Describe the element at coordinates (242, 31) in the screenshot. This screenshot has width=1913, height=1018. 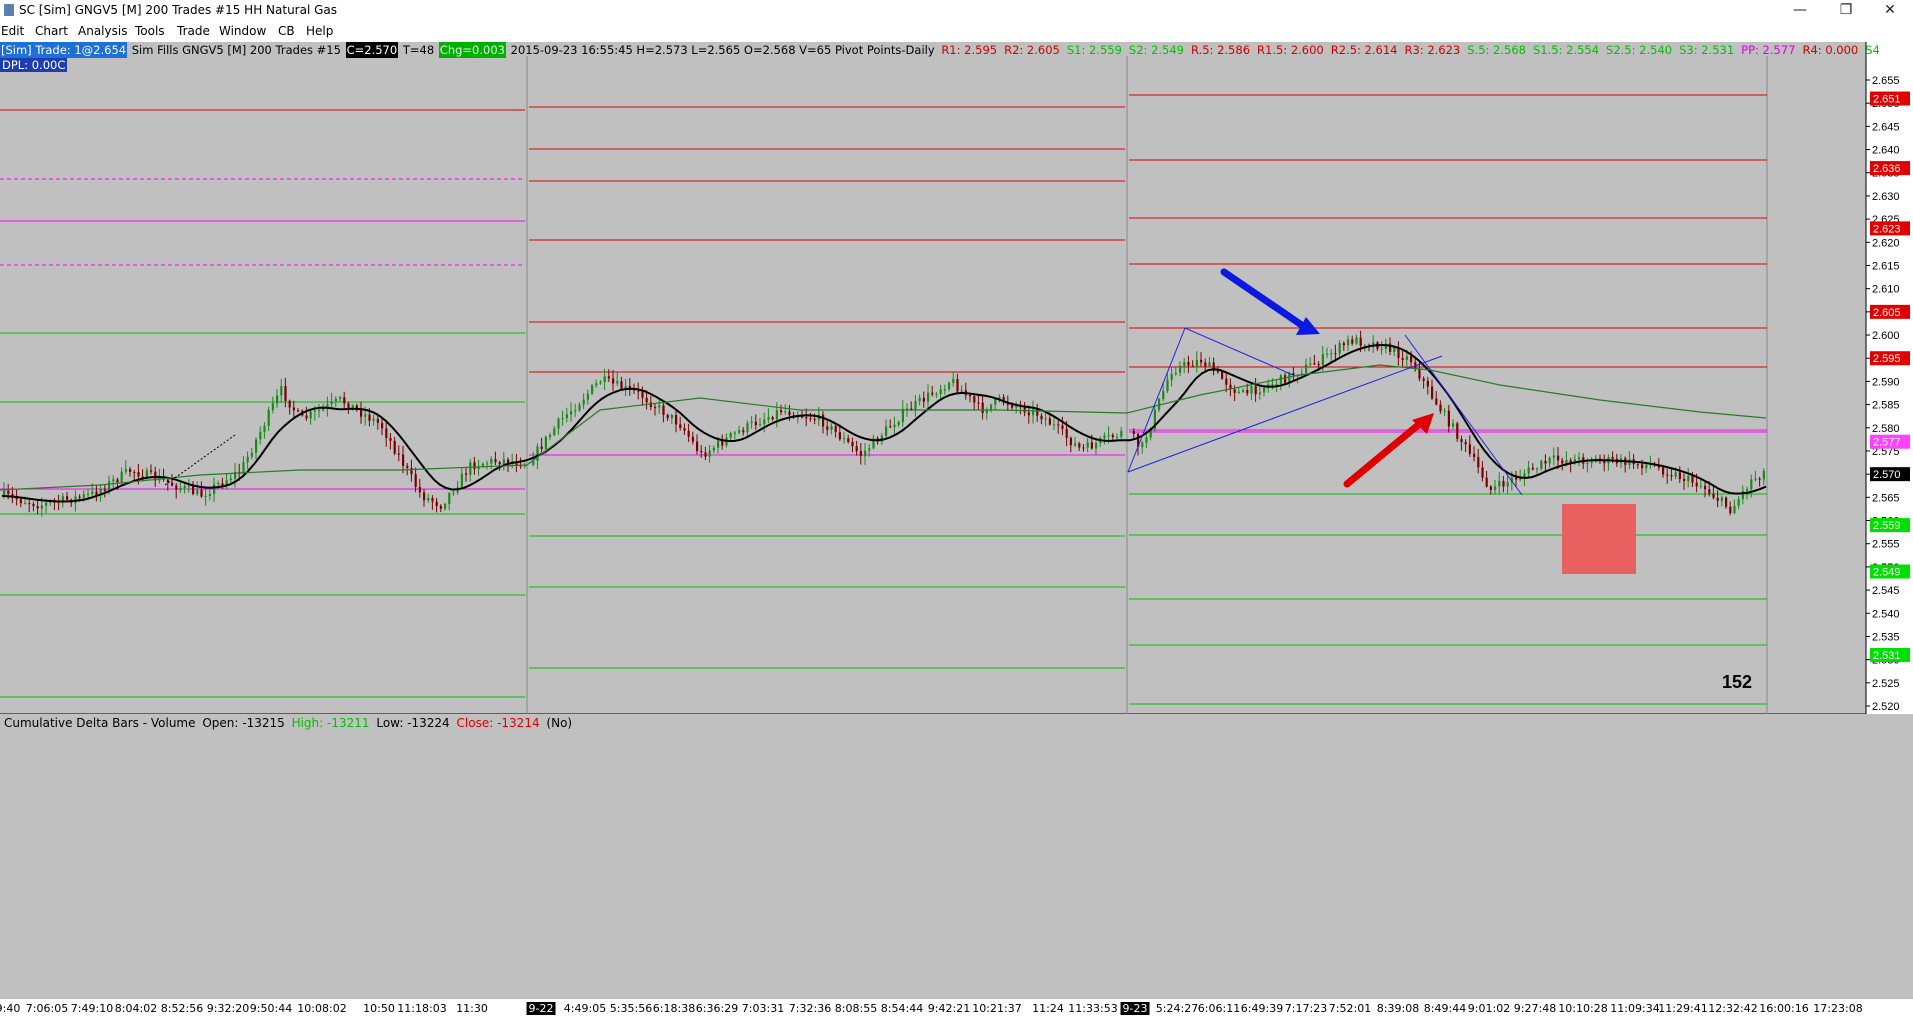
I see `menu-window: Window` at that location.